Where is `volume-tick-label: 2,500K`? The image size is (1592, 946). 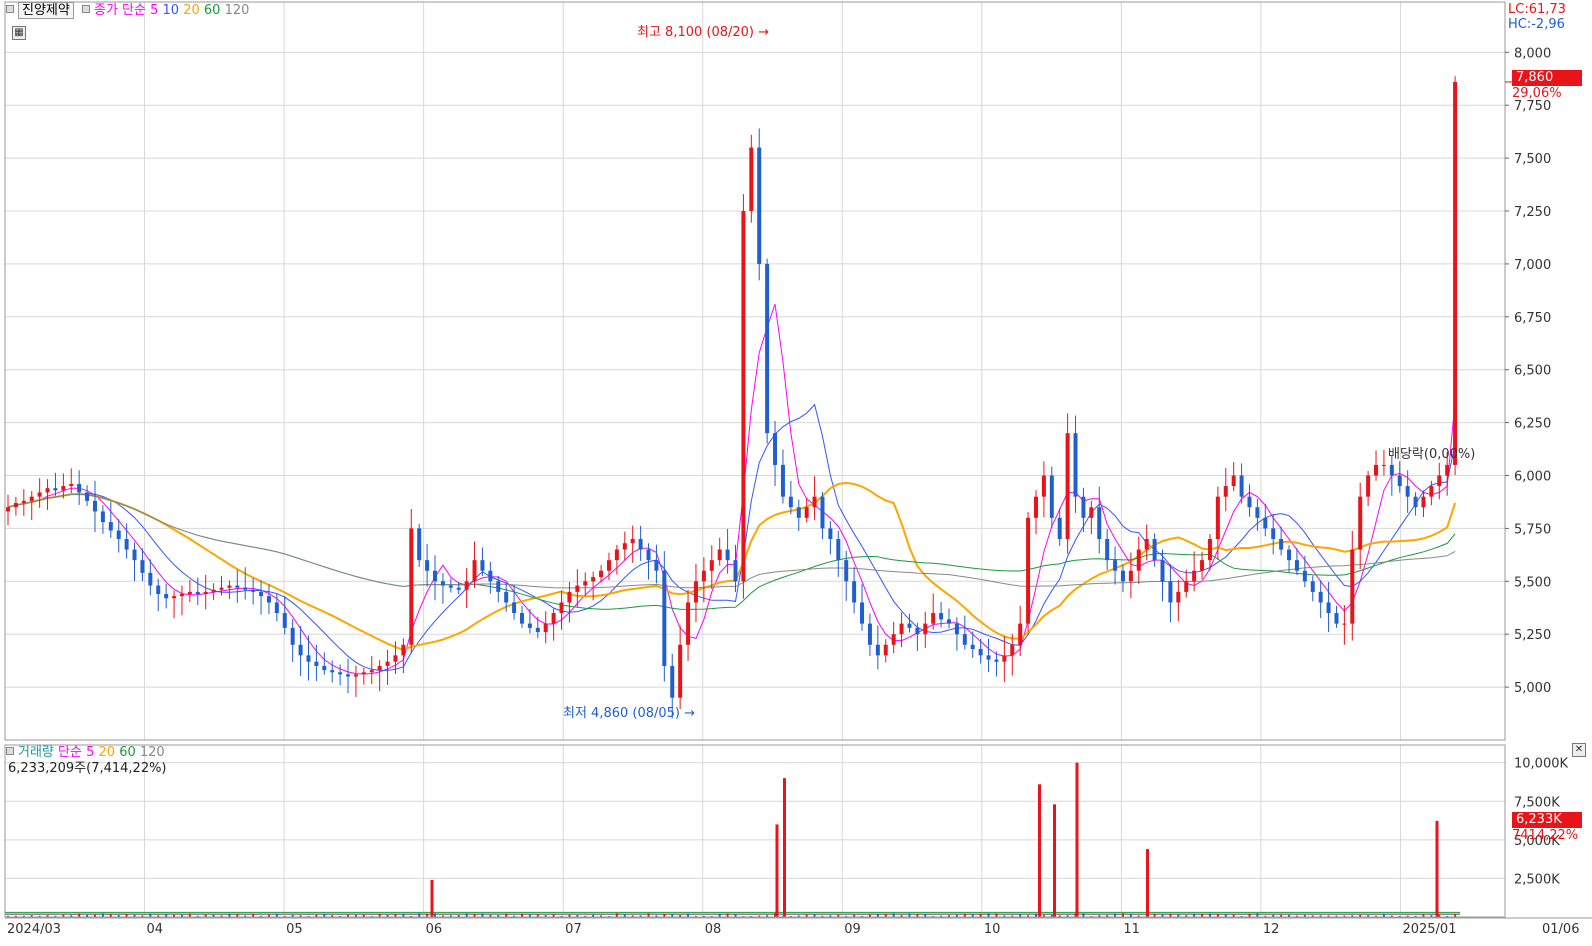
volume-tick-label: 2,500K is located at coordinates (1537, 879).